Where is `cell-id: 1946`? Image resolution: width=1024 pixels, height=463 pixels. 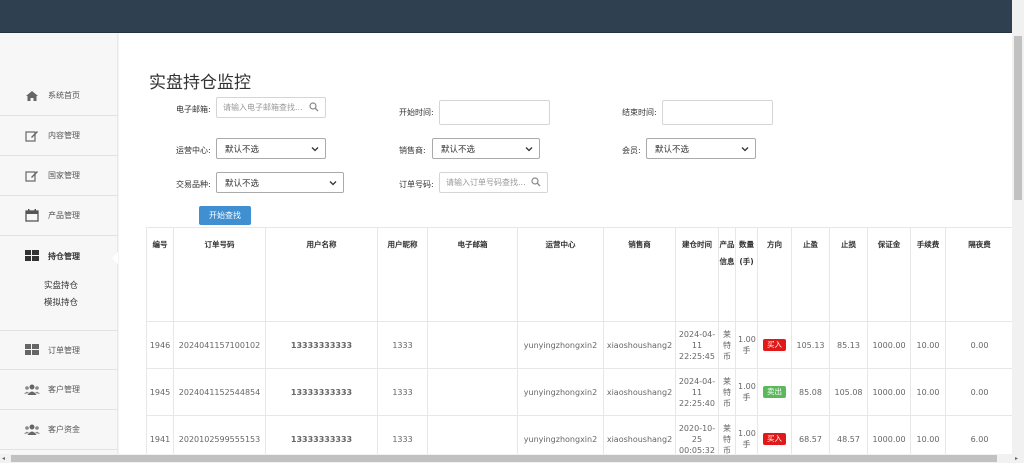
cell-id: 1946 is located at coordinates (160, 345).